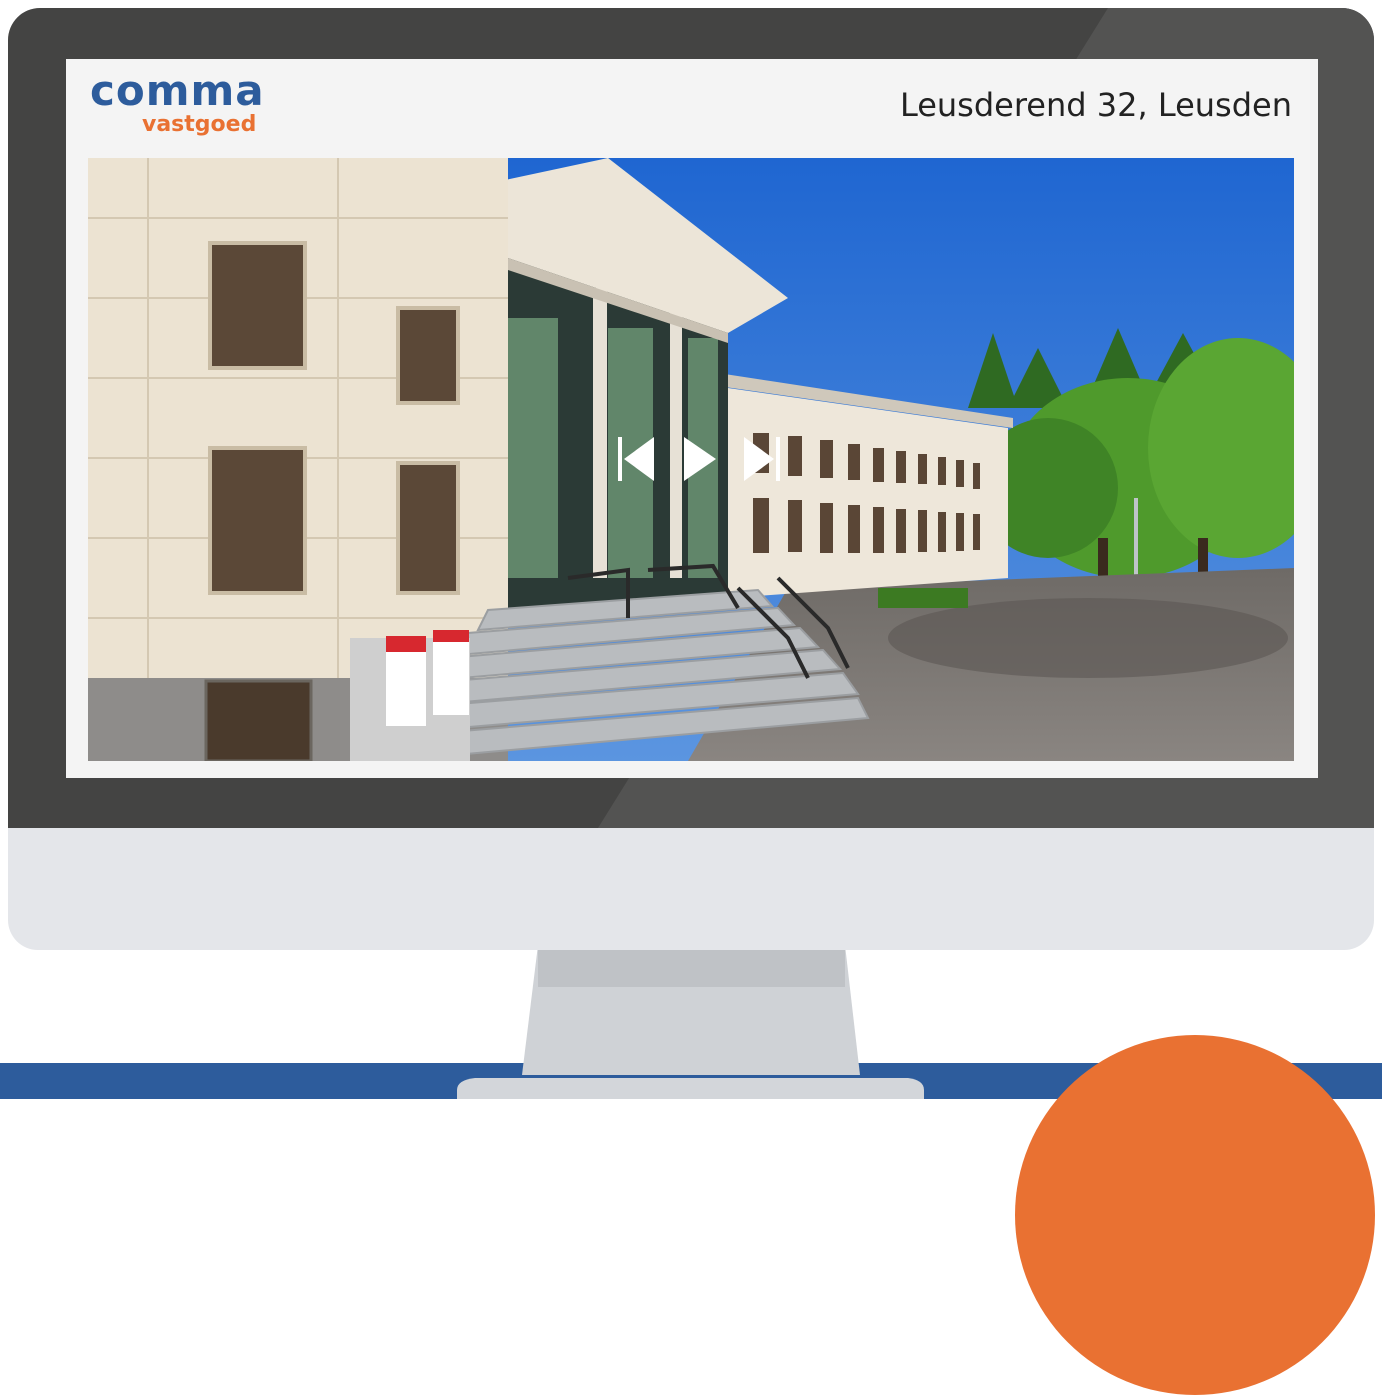  I want to click on previous-button, so click(636, 459).